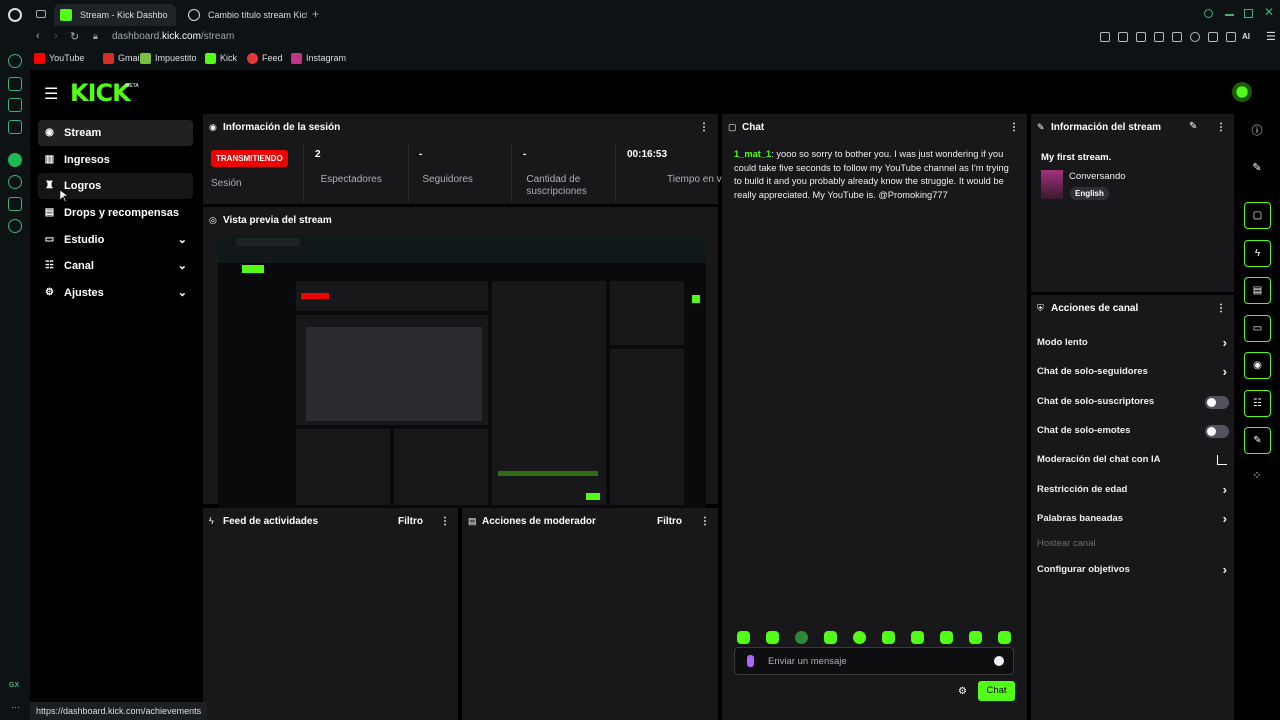 Image resolution: width=1280 pixels, height=720 pixels. Describe the element at coordinates (1224, 518) in the screenshot. I see `chevron-right-icon: ›` at that location.